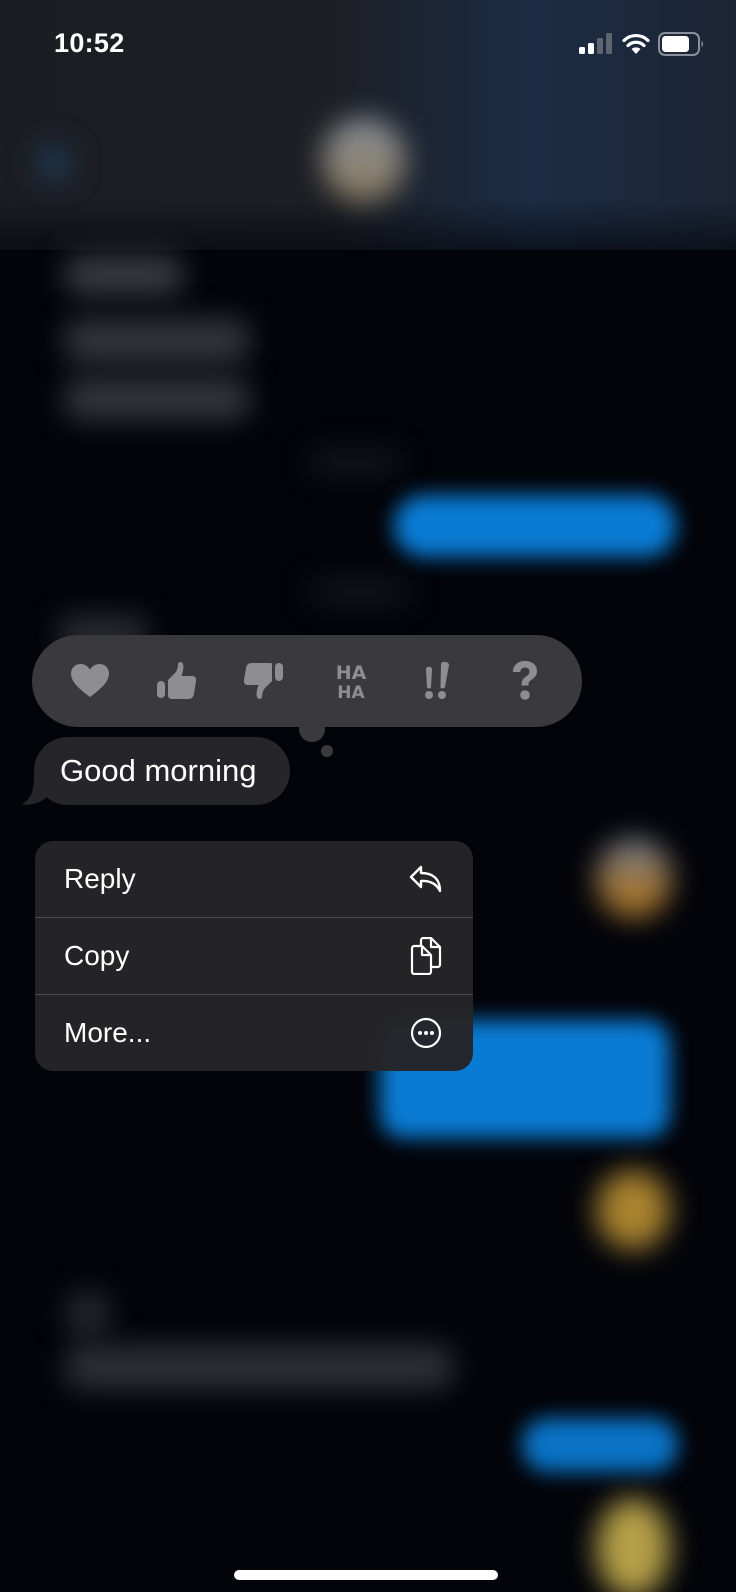 Image resolution: width=736 pixels, height=1592 pixels. What do you see at coordinates (426, 1033) in the screenshot?
I see `ellipsis-circle-icon` at bounding box center [426, 1033].